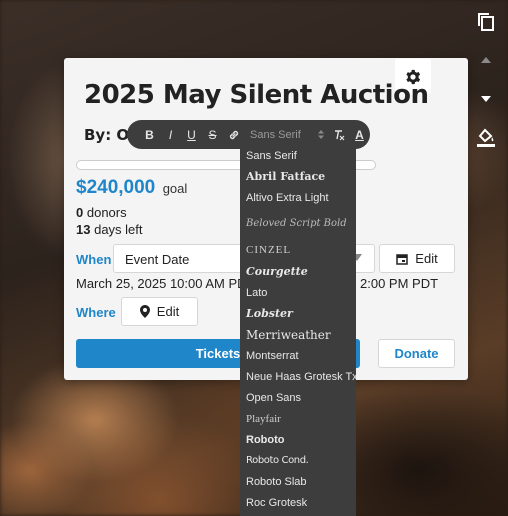  Describe the element at coordinates (80, 212) in the screenshot. I see `donors-count: 0` at that location.